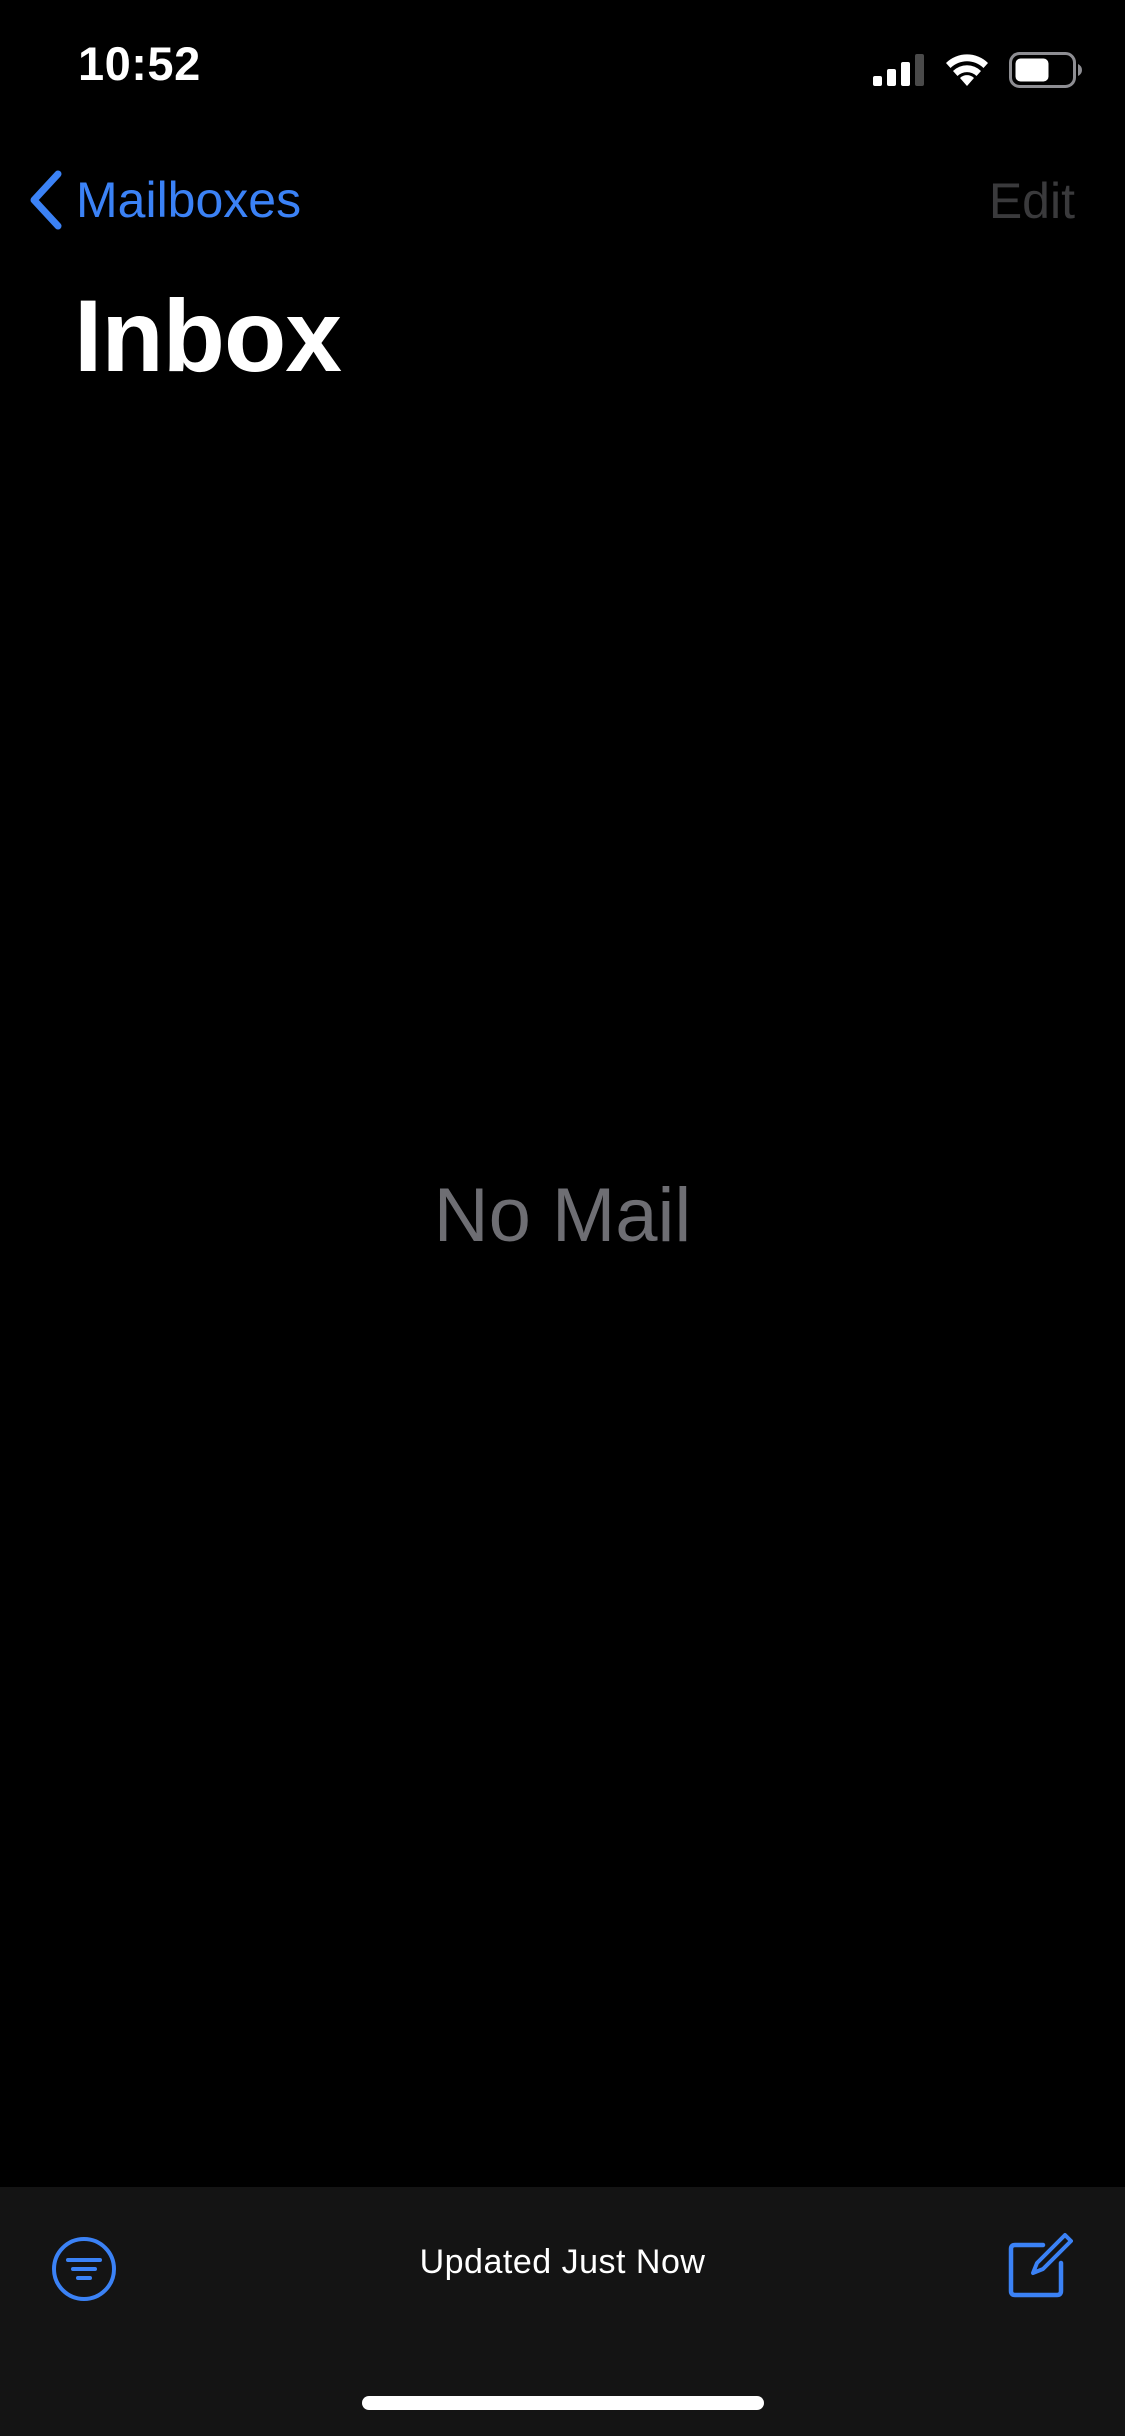 This screenshot has width=1125, height=2436. Describe the element at coordinates (139, 63) in the screenshot. I see `status-time: 10:52` at that location.